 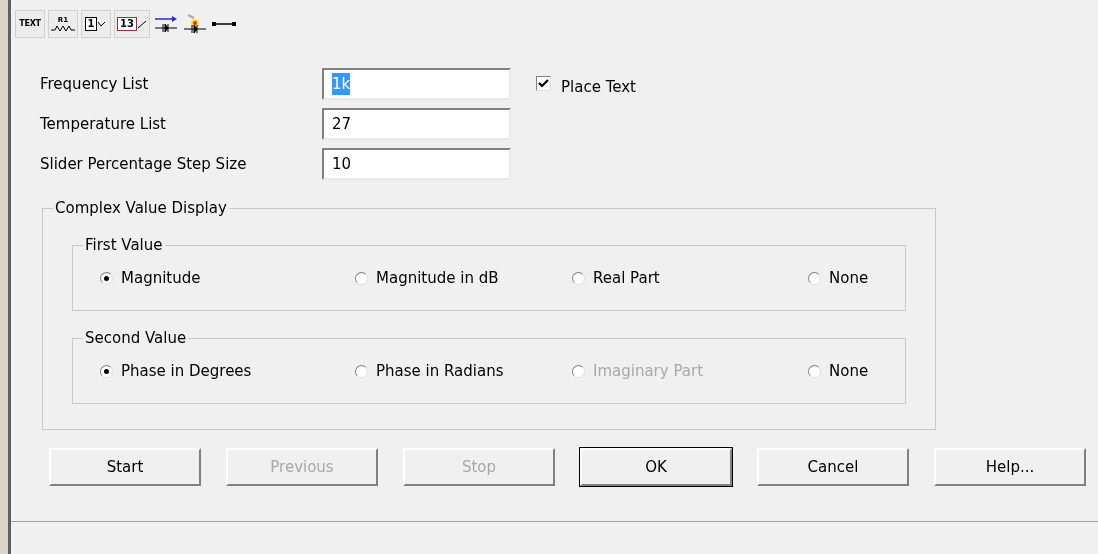 I want to click on text-field: 10, so click(x=416, y=164).